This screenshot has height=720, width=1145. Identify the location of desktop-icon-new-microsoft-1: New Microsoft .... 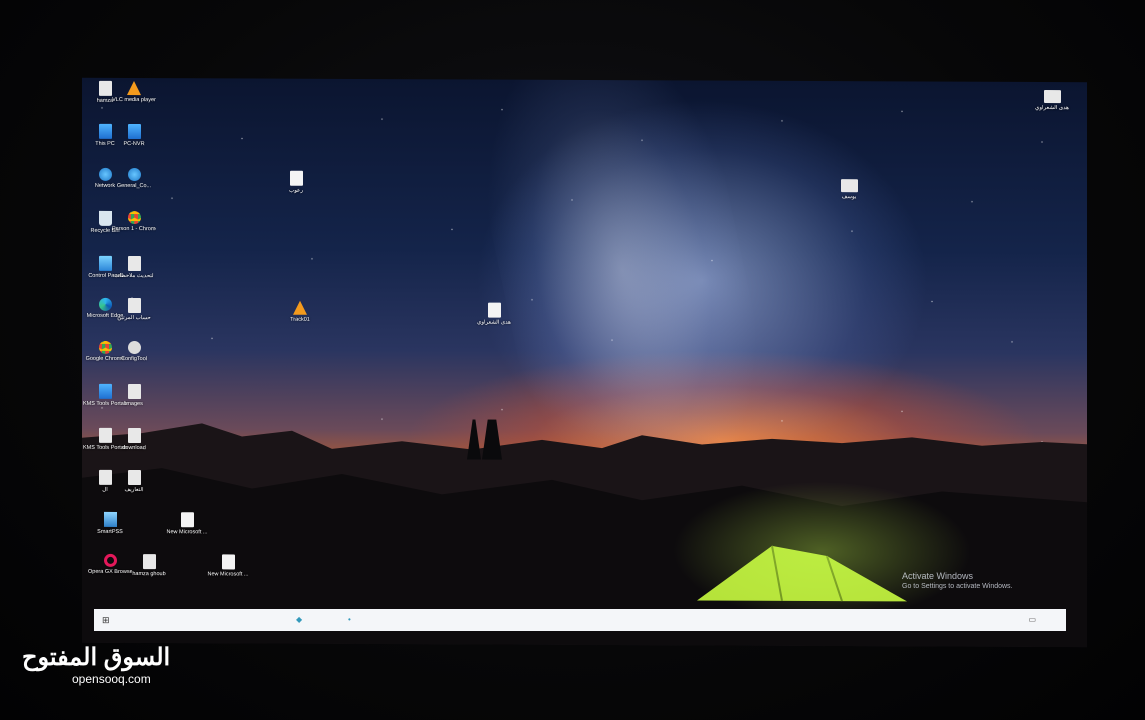
(187, 524).